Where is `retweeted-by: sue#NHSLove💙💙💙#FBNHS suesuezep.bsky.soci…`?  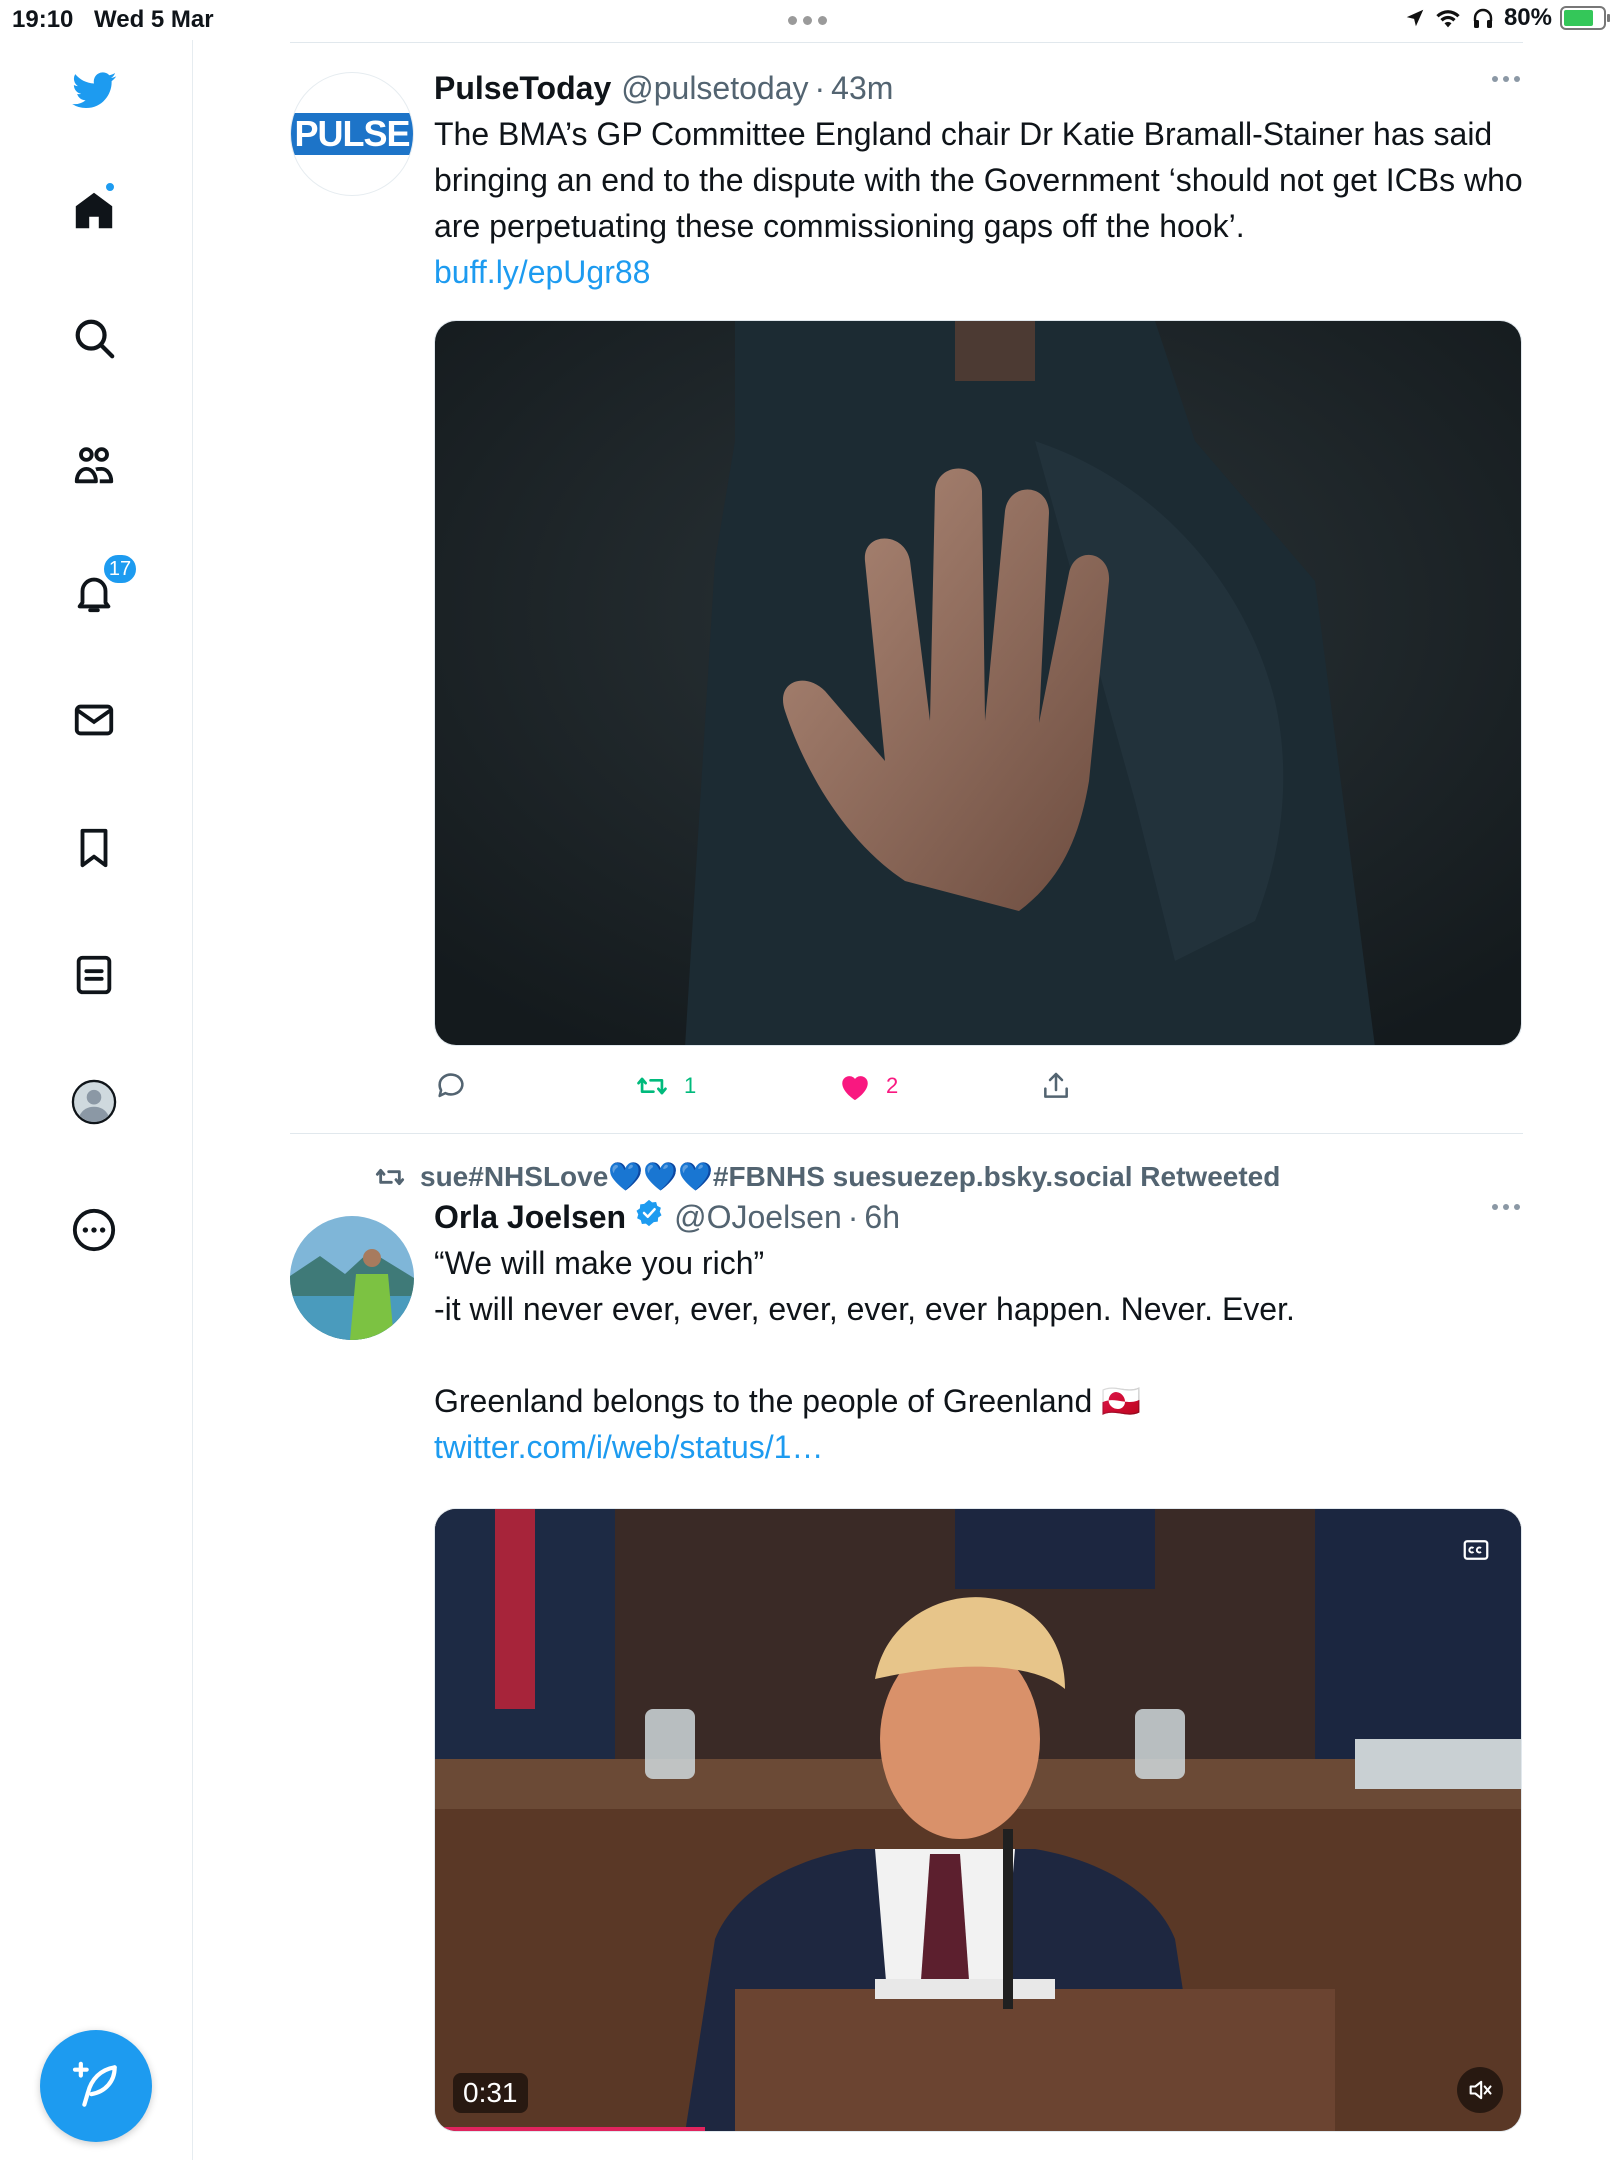
retweeted-by: sue#NHSLove💙💙💙#FBNHS suesuezep.bsky.soci… is located at coordinates (826, 1176).